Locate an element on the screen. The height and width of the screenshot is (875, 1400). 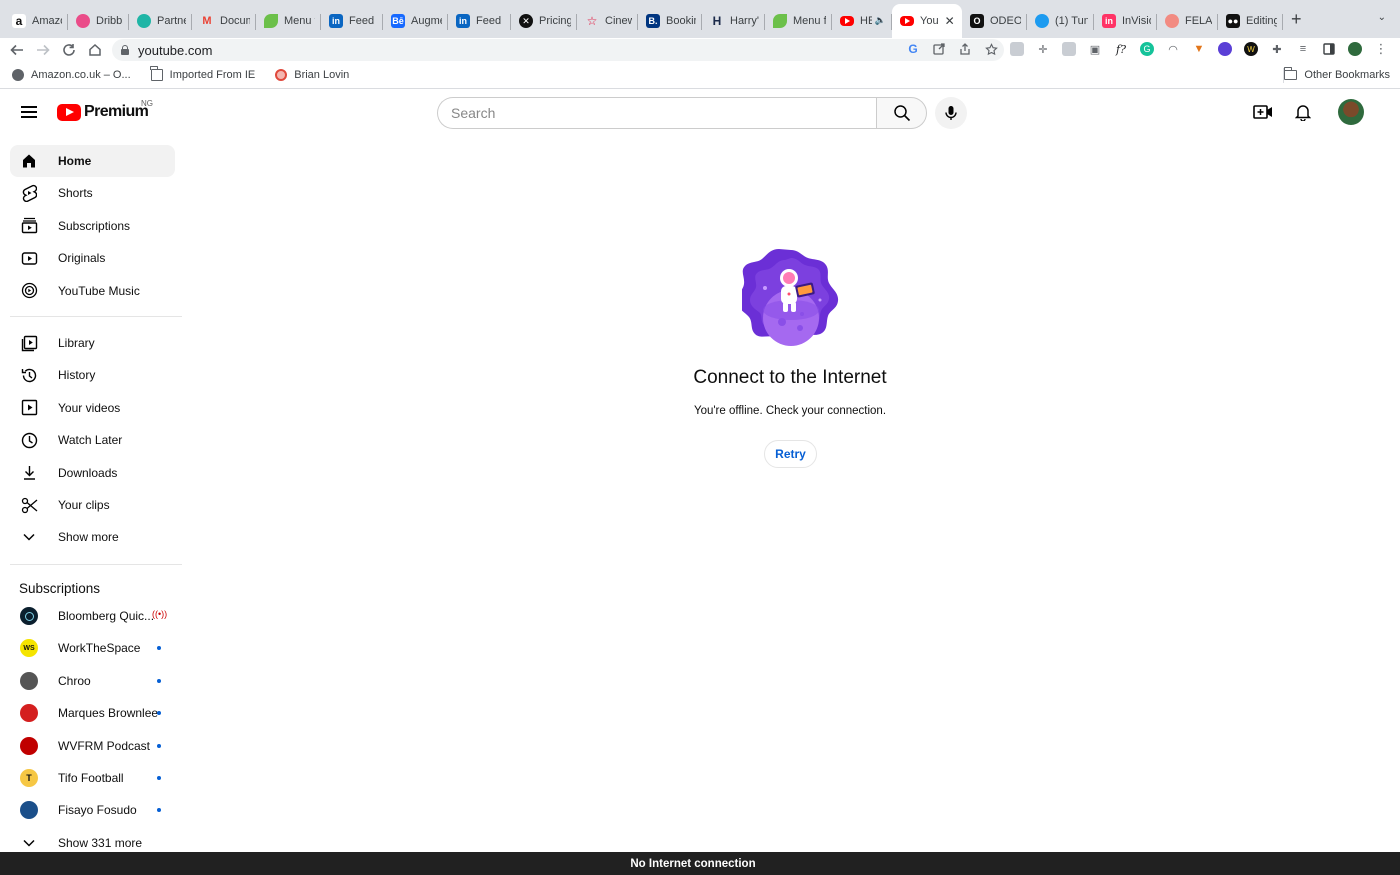
forward-button is located at coordinates (43, 50).